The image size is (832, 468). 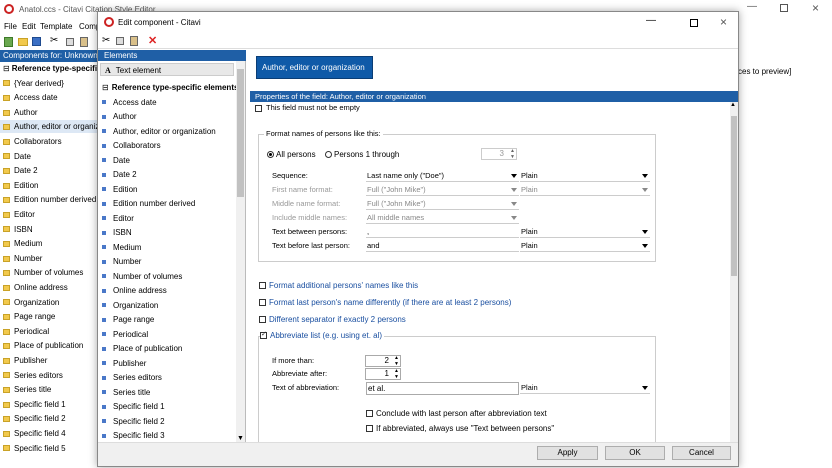 What do you see at coordinates (167, 421) in the screenshot?
I see `element-item: Specific field 2` at bounding box center [167, 421].